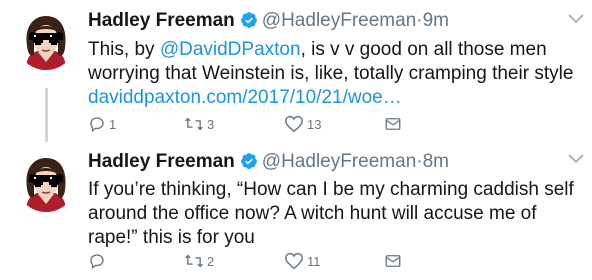 This screenshot has height=280, width=592. Describe the element at coordinates (211, 124) in the screenshot. I see `retweet-count: 3` at that location.